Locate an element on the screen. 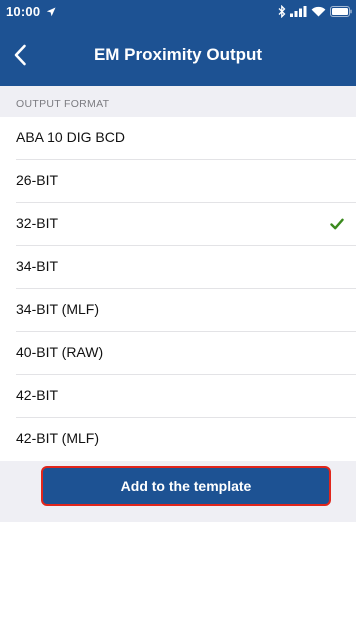 This screenshot has width=356, height=624. checkmark-icon is located at coordinates (337, 224).